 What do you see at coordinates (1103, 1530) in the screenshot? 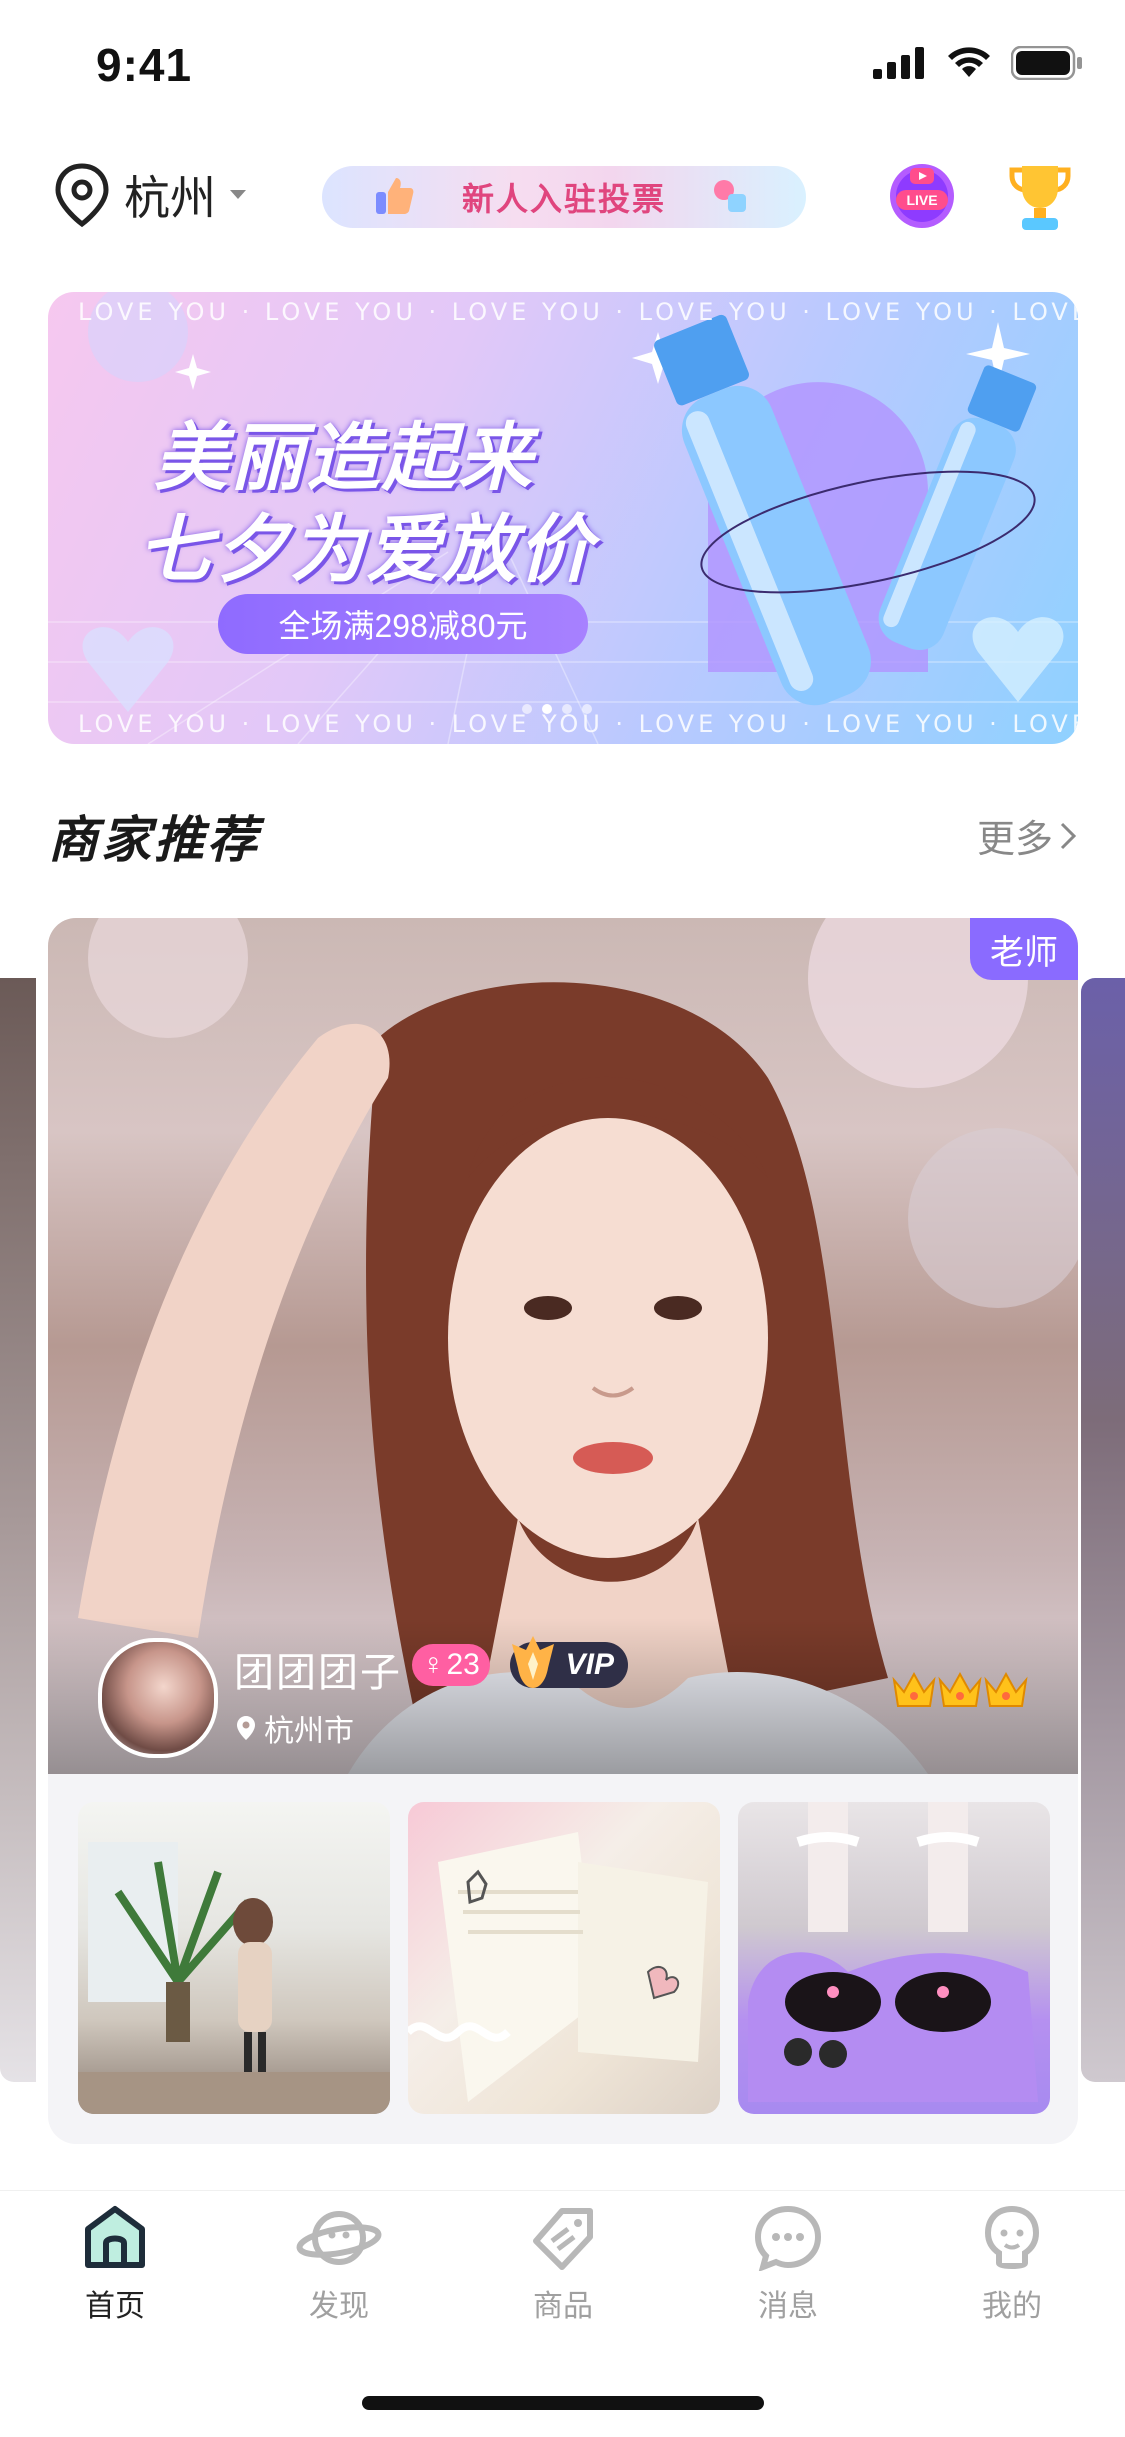
I see `next-merchant-card` at bounding box center [1103, 1530].